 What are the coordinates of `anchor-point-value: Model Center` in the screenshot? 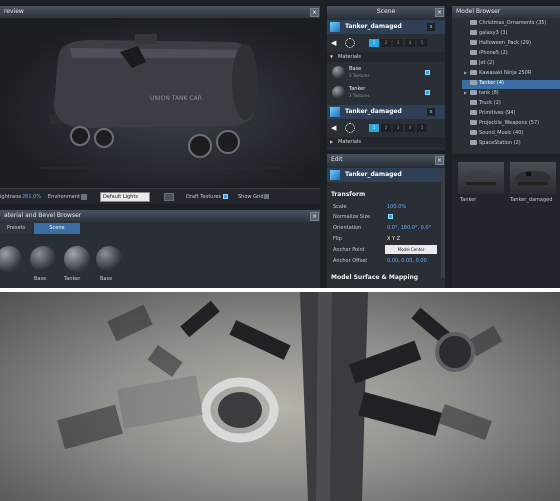 It's located at (411, 249).